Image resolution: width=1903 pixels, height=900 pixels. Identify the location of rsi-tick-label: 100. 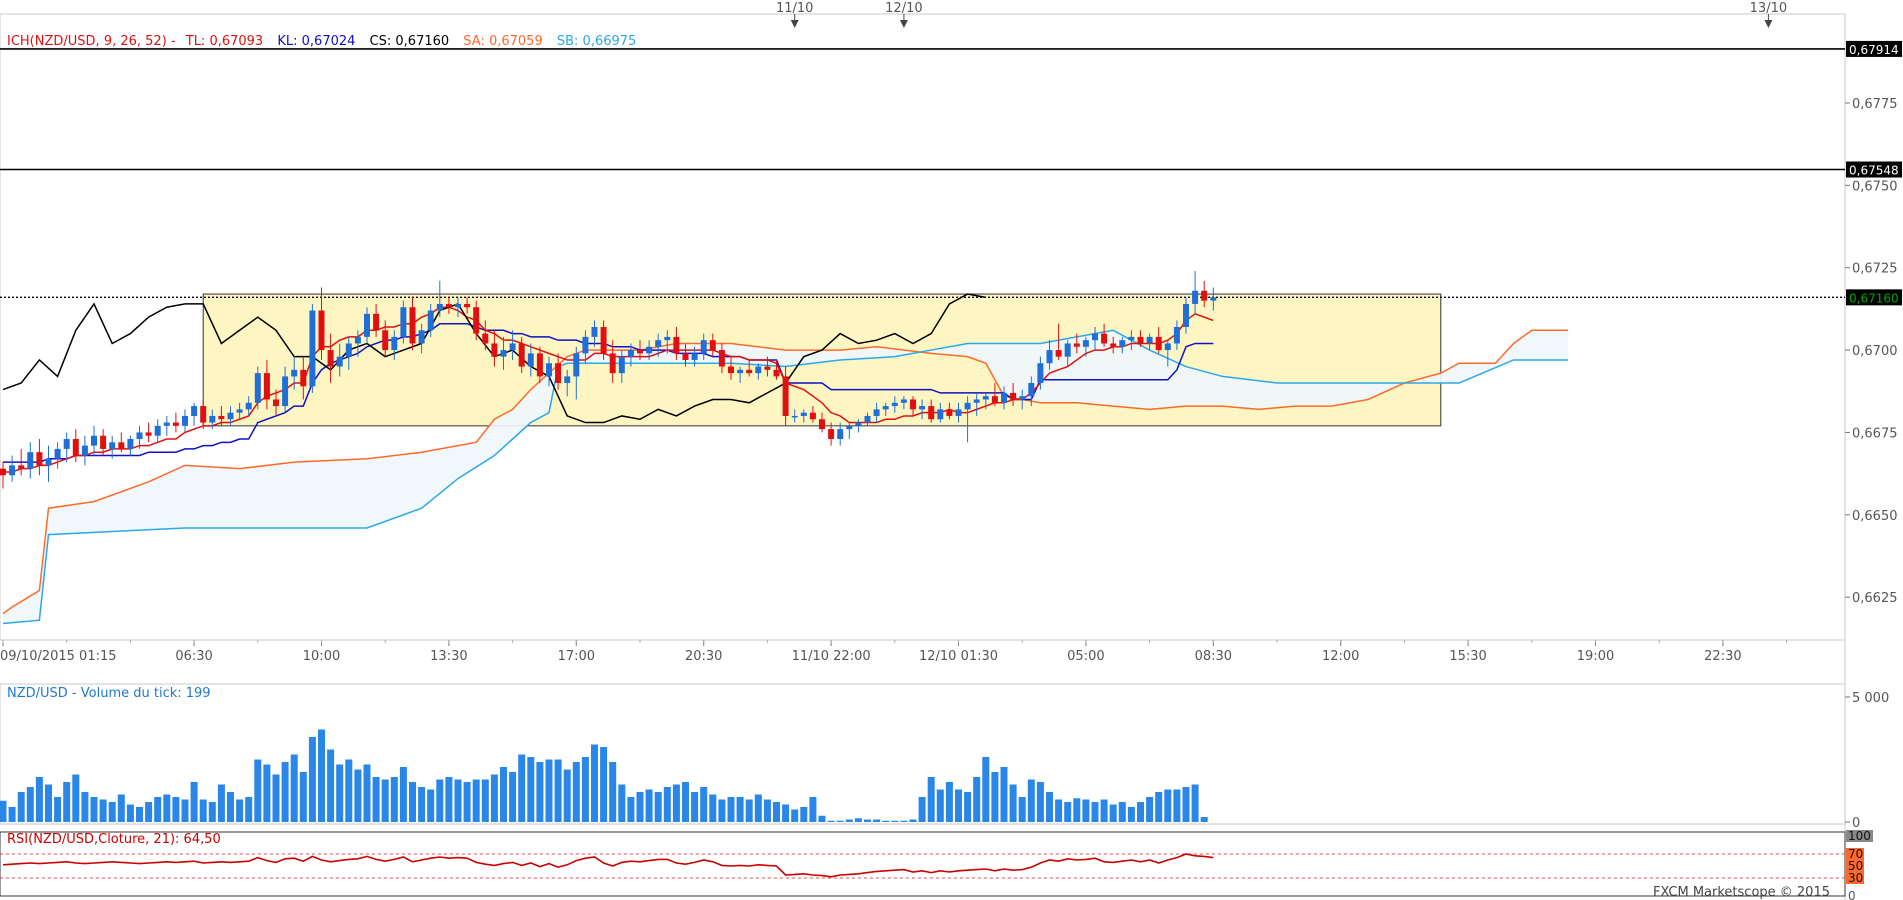
(1859, 836).